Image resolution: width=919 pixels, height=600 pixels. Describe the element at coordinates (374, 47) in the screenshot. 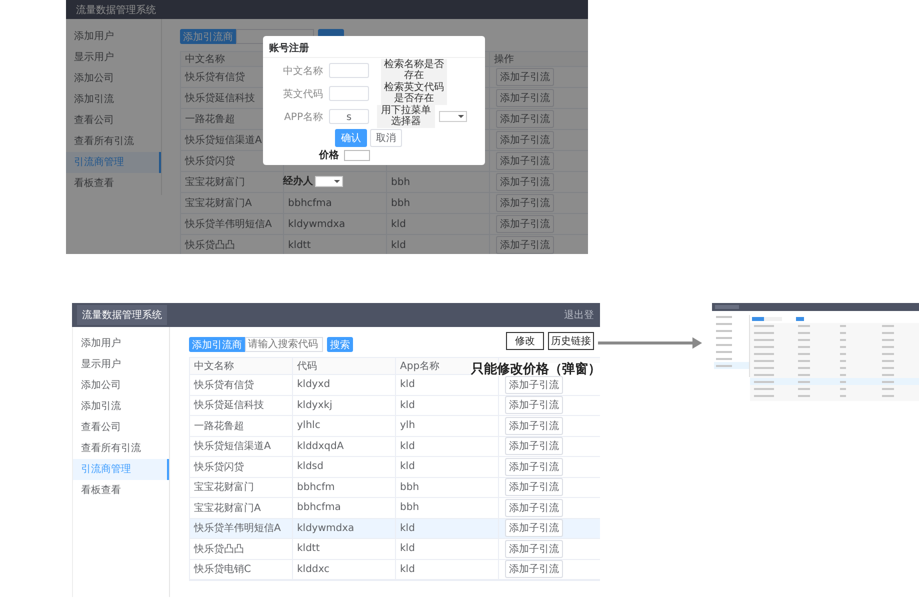

I see `modal-title: 账号注册` at that location.